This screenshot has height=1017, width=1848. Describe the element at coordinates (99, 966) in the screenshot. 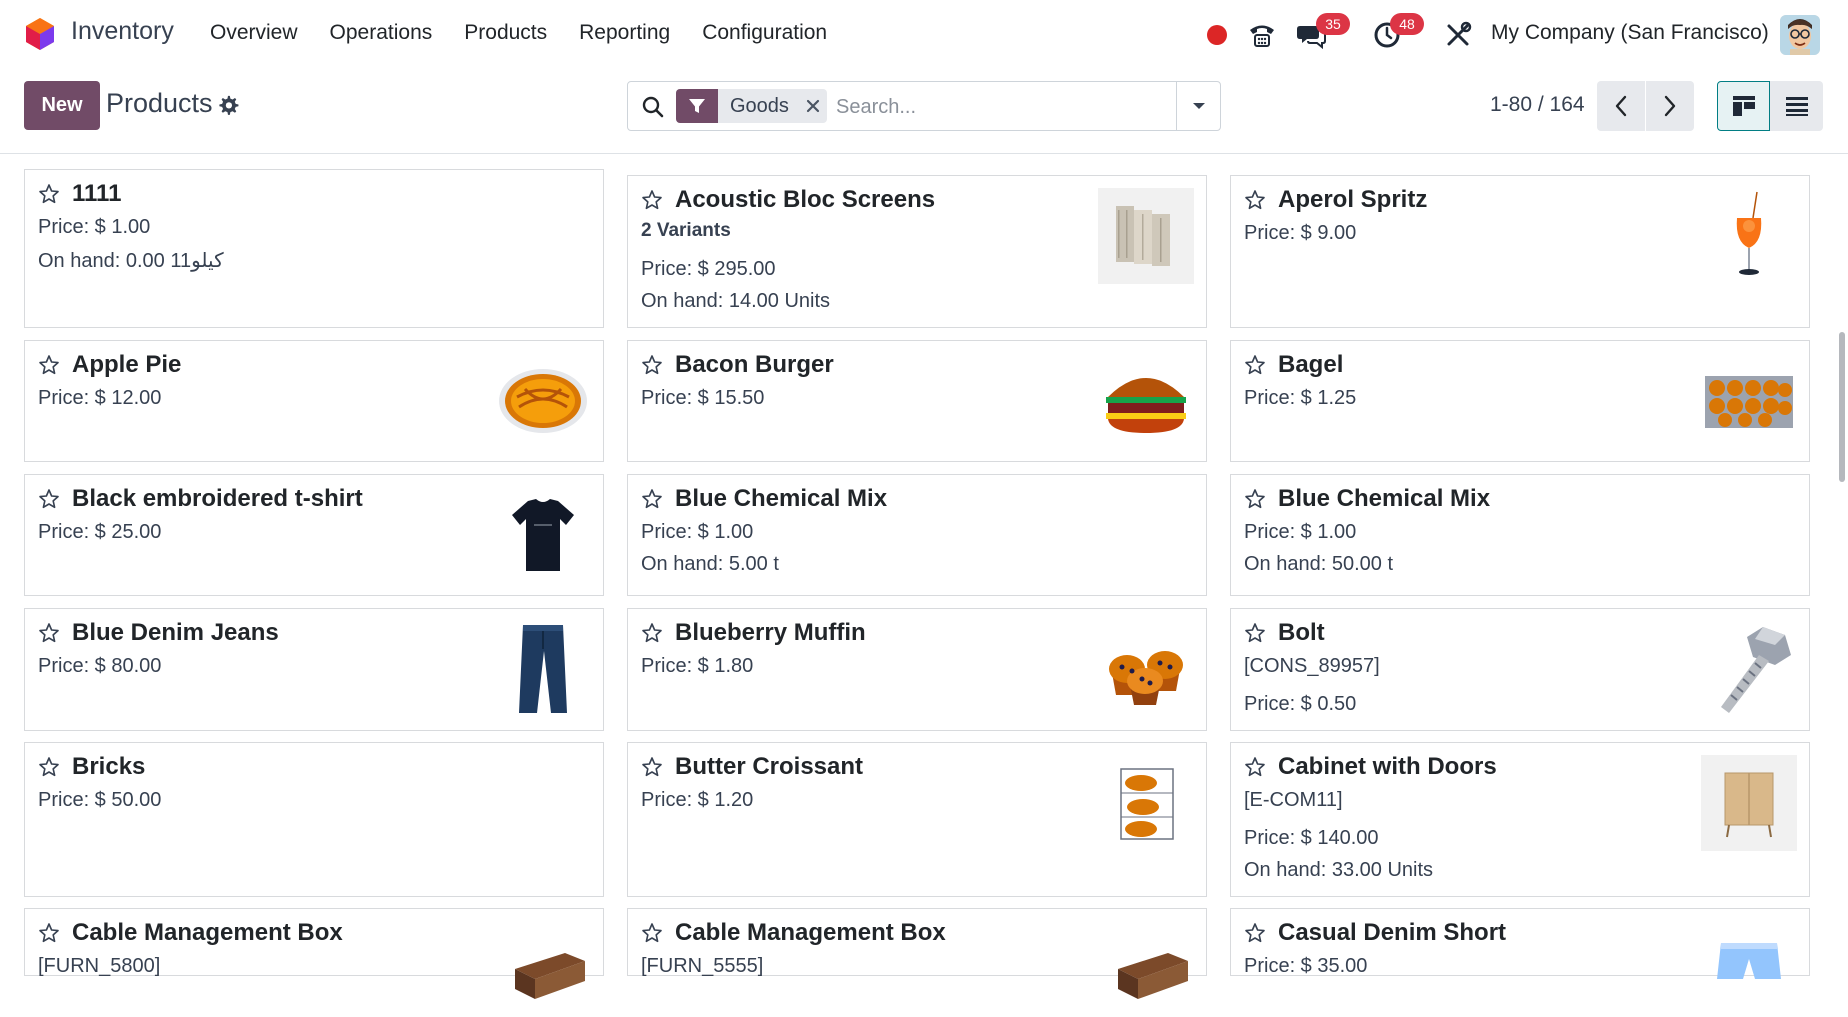

I see `product-reference: [FURN_5800]` at that location.